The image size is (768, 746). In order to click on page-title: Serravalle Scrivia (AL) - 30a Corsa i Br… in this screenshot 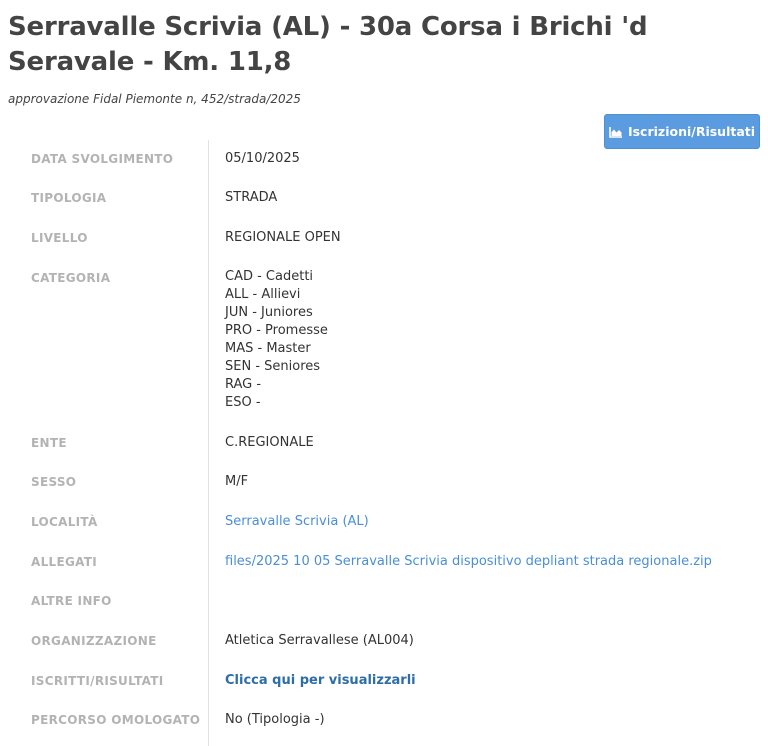, I will do `click(328, 44)`.